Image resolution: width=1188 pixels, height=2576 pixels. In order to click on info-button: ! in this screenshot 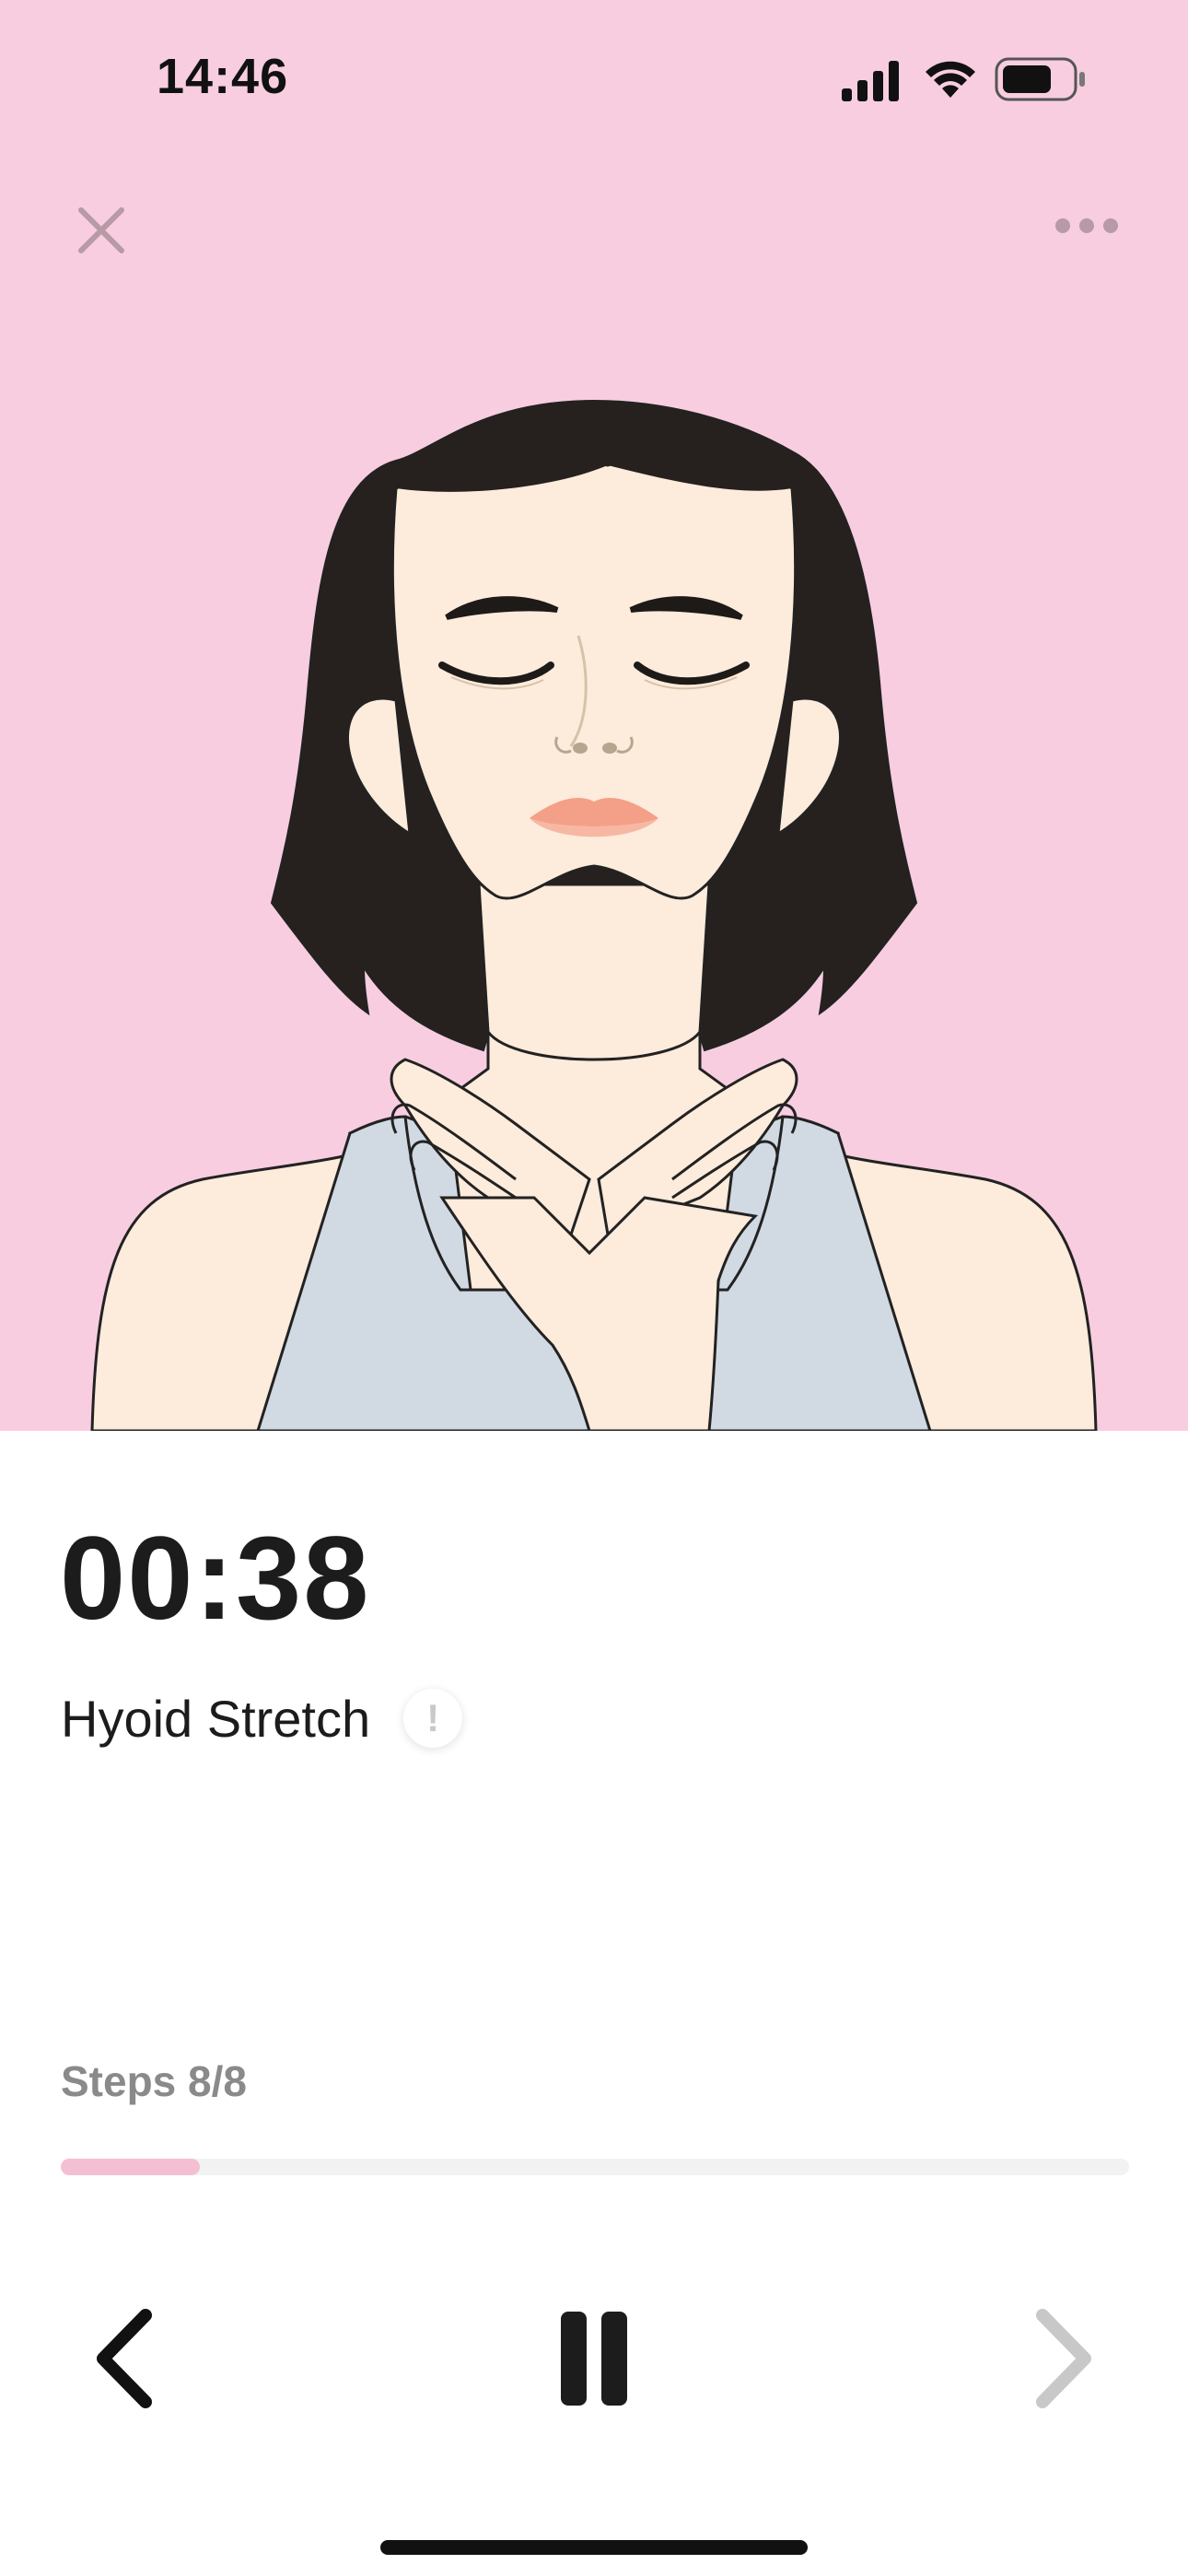, I will do `click(433, 1718)`.